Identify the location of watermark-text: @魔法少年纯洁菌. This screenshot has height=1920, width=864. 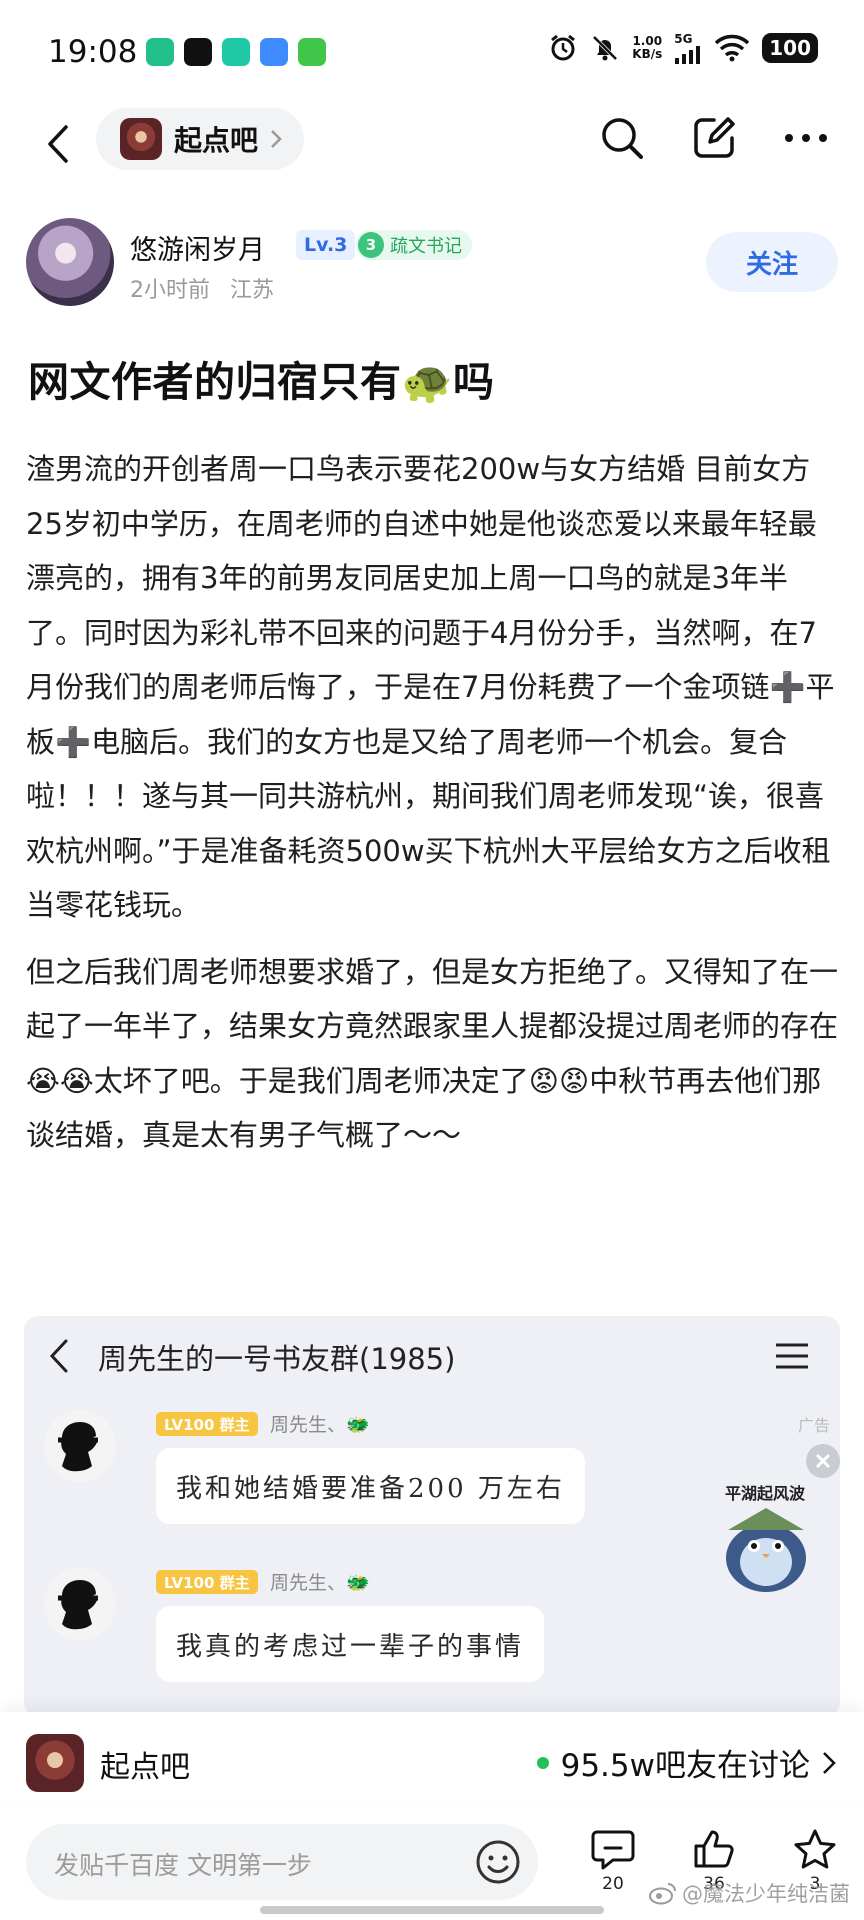
(766, 1894).